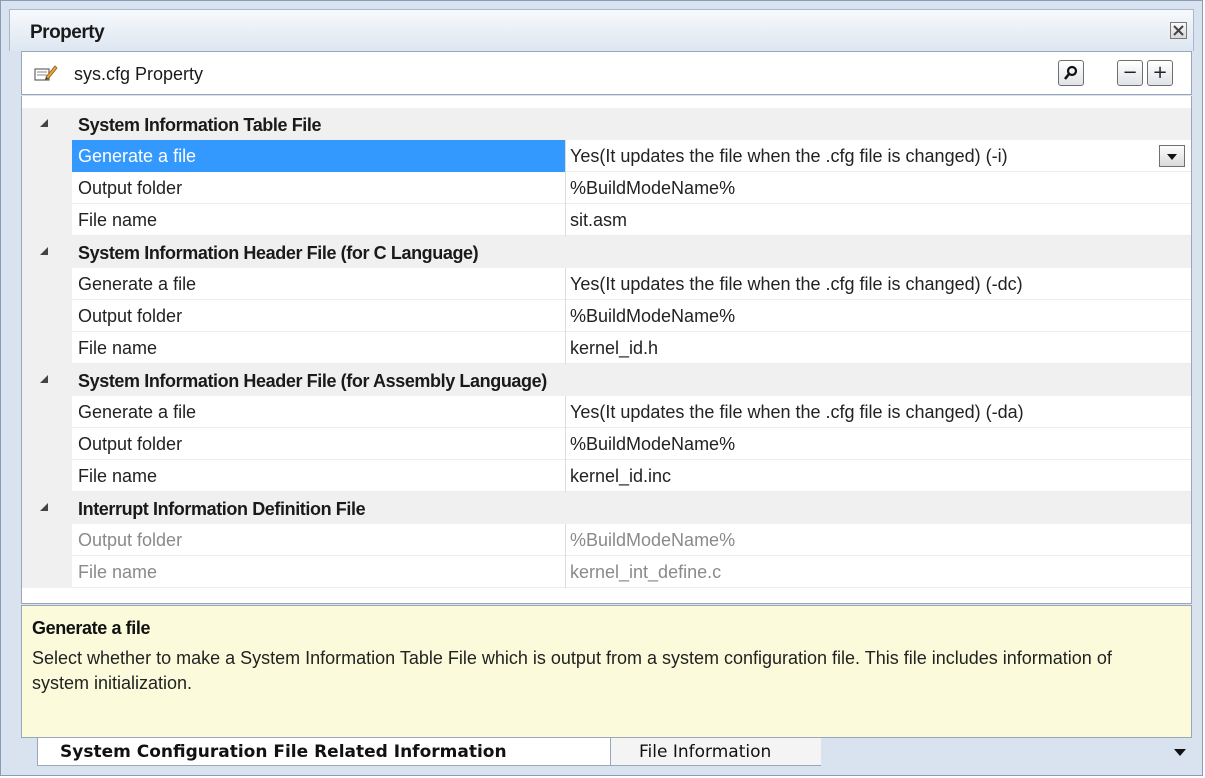 The height and width of the screenshot is (778, 1205). Describe the element at coordinates (878, 572) in the screenshot. I see `property-value: kernel_int_define.c` at that location.